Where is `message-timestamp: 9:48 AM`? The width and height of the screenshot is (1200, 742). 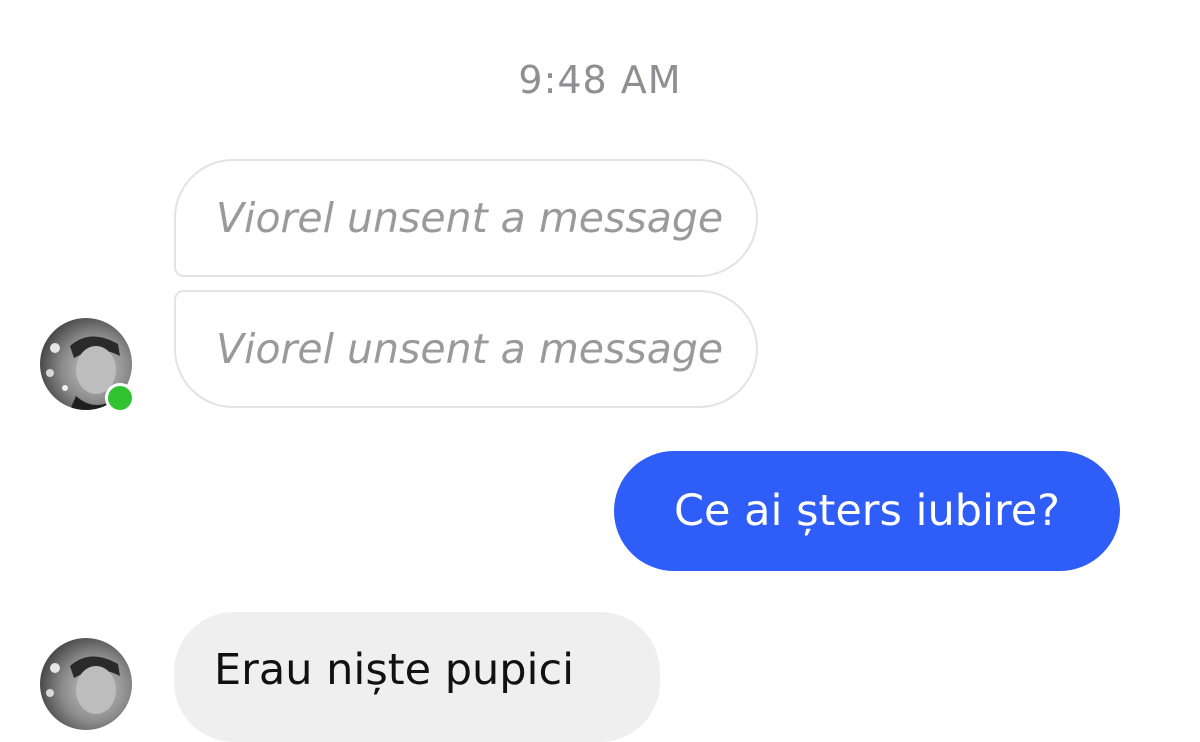
message-timestamp: 9:48 AM is located at coordinates (600, 80).